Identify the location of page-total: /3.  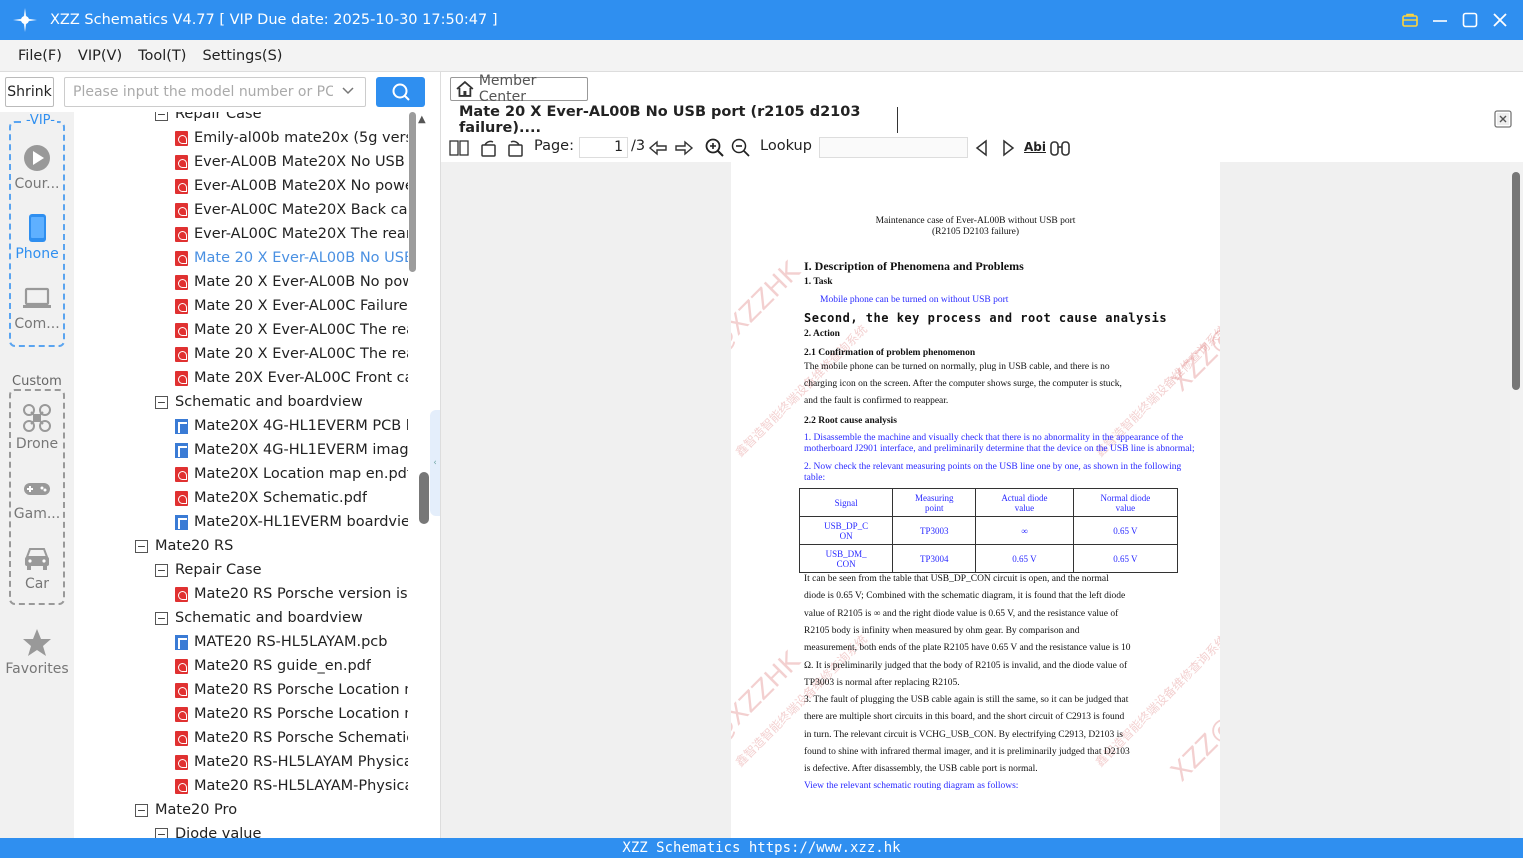
(638, 146).